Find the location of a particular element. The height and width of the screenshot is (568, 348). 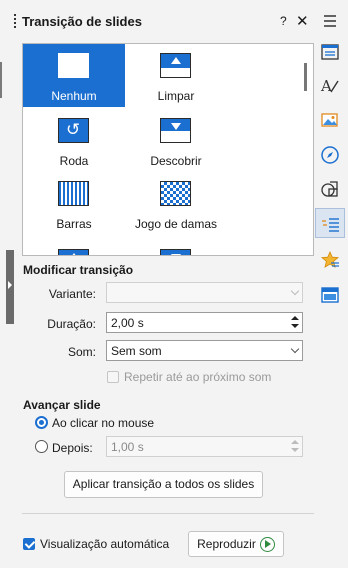

duration-label: Duração: is located at coordinates (71, 324).